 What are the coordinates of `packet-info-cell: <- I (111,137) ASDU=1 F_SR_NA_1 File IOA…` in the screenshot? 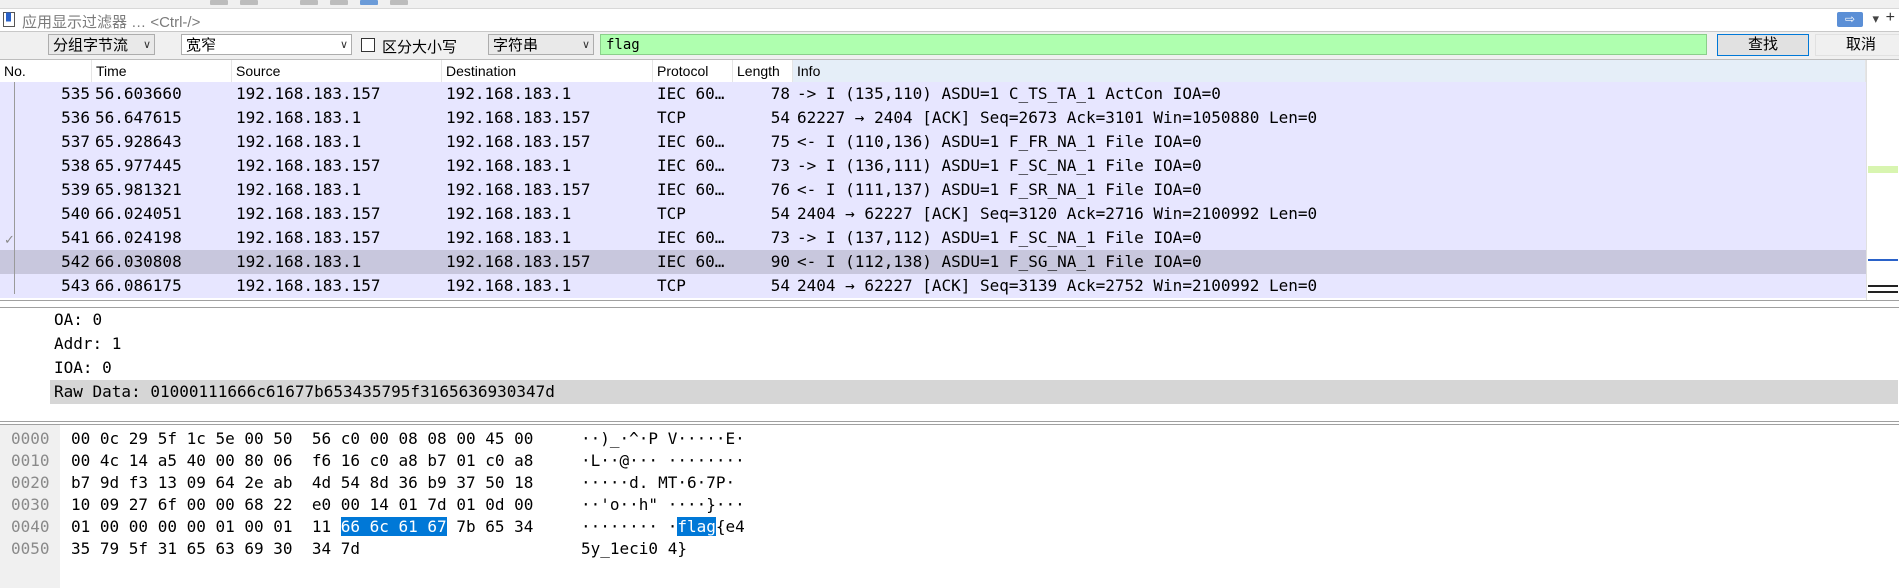 It's located at (999, 189).